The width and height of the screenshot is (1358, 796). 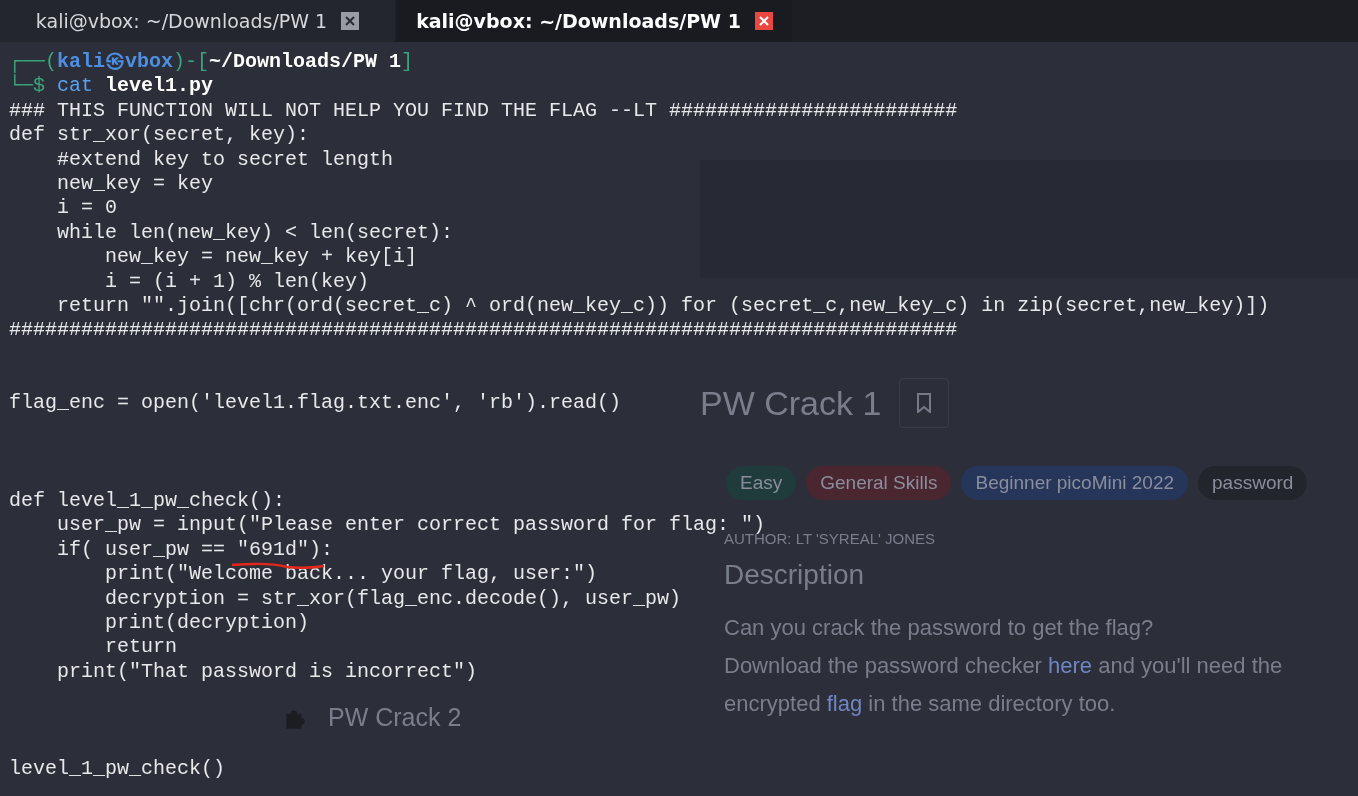 I want to click on code-line: ### THIS FUNCTION WILL NOT HELP YOU FIND THE FLAG --LT ########################, so click(x=483, y=111).